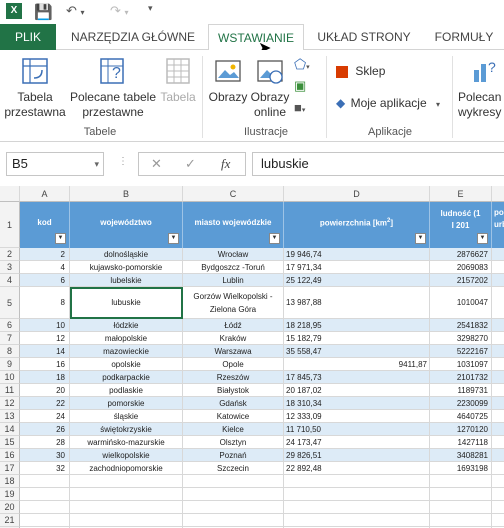  Describe the element at coordinates (10, 390) in the screenshot. I see `row-header: 11` at that location.